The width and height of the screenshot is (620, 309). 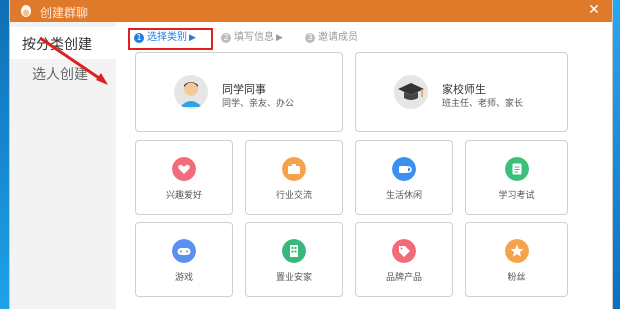 I want to click on category-card-leisure: 生活休闲, so click(x=404, y=177).